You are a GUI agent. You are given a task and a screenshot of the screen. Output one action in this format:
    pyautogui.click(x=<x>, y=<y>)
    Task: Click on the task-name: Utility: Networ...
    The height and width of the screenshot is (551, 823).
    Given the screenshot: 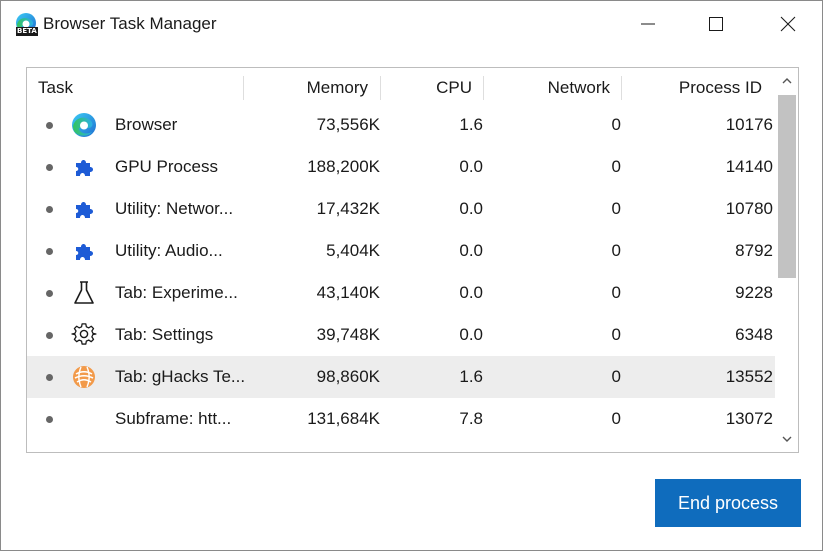 What is the action you would take?
    pyautogui.click(x=174, y=208)
    